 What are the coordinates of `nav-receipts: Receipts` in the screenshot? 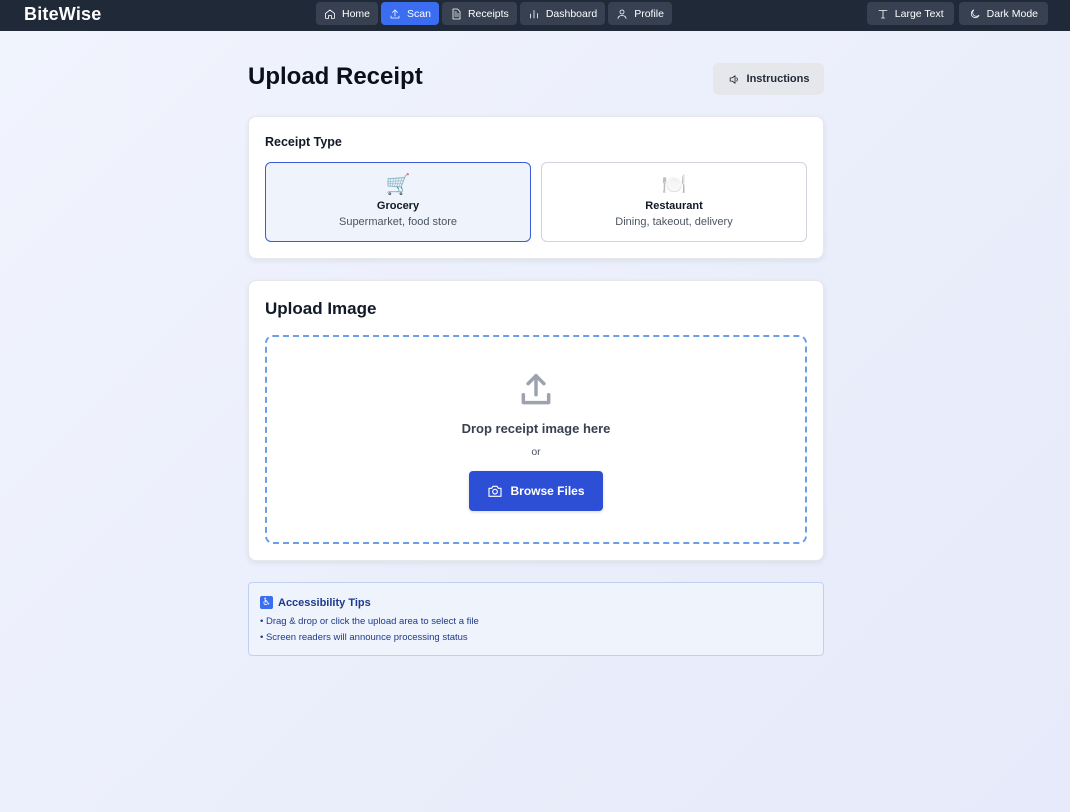 It's located at (479, 13).